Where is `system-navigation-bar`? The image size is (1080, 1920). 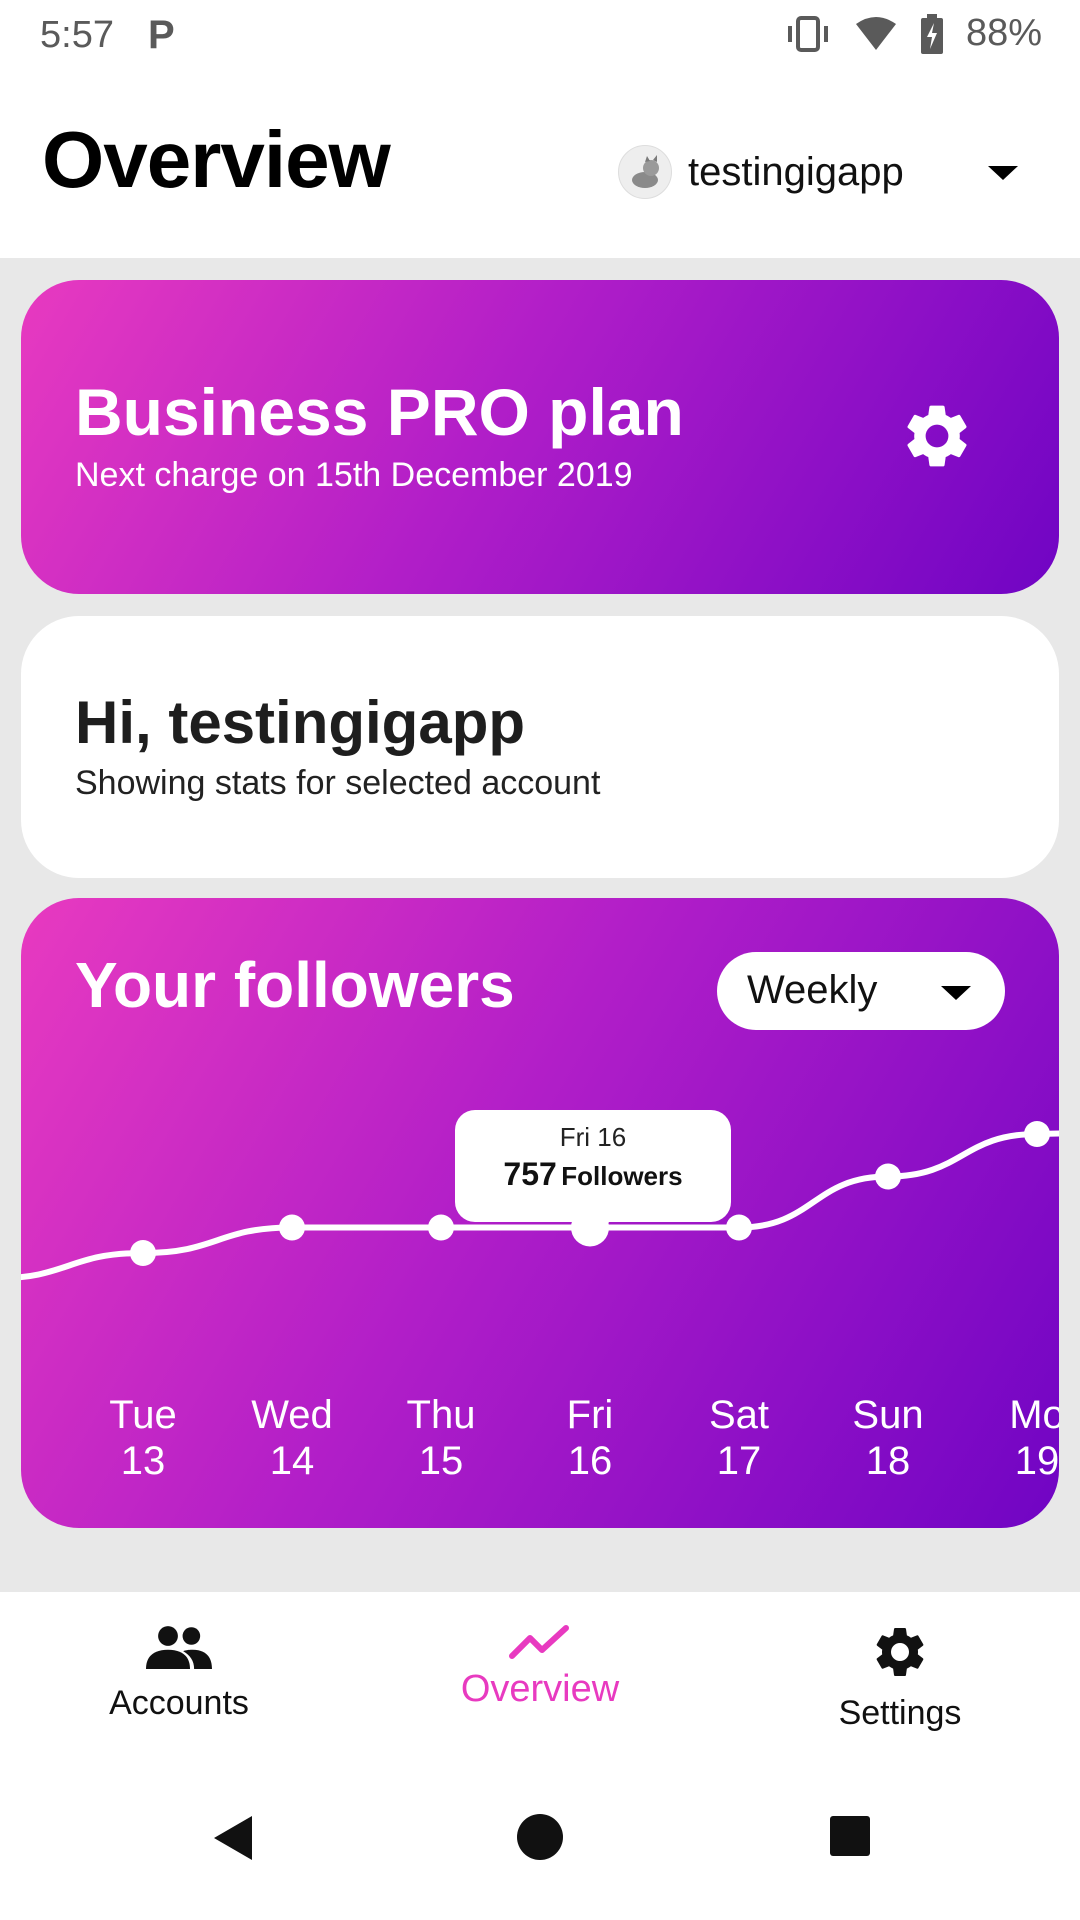
system-navigation-bar is located at coordinates (540, 1841).